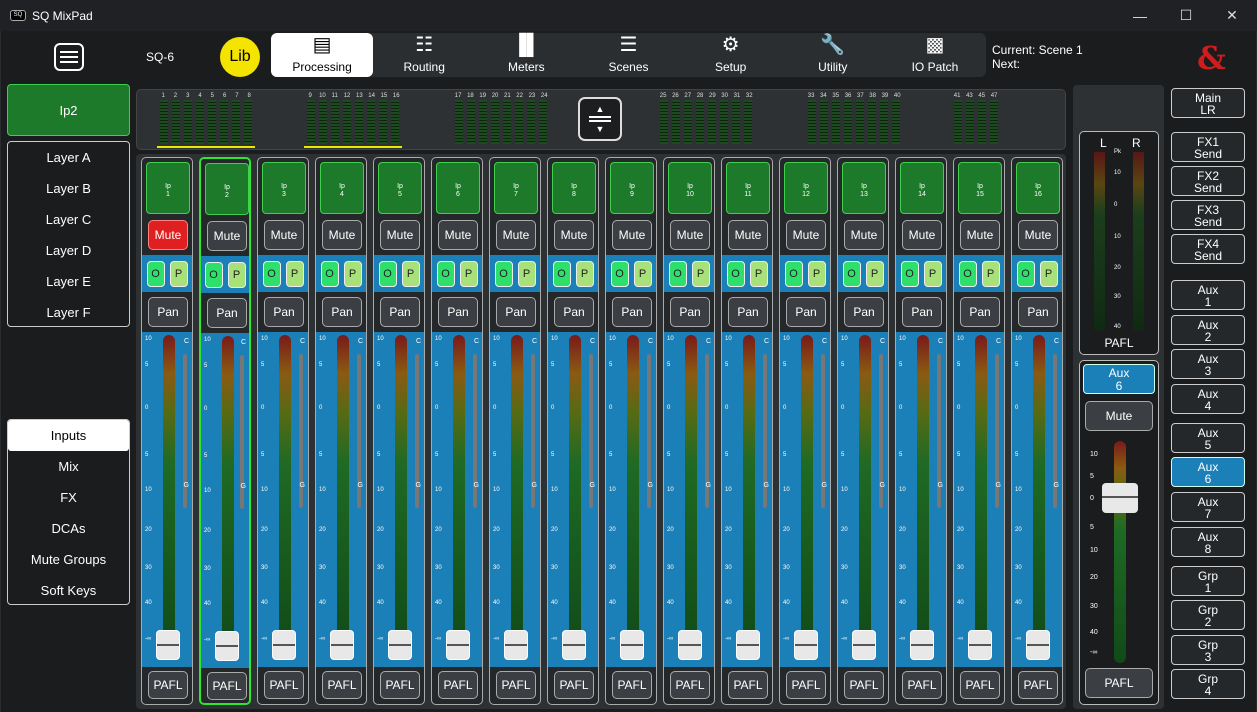 The width and height of the screenshot is (1257, 712). Describe the element at coordinates (980, 188) in the screenshot. I see `channel-name-button: Ip 15` at that location.